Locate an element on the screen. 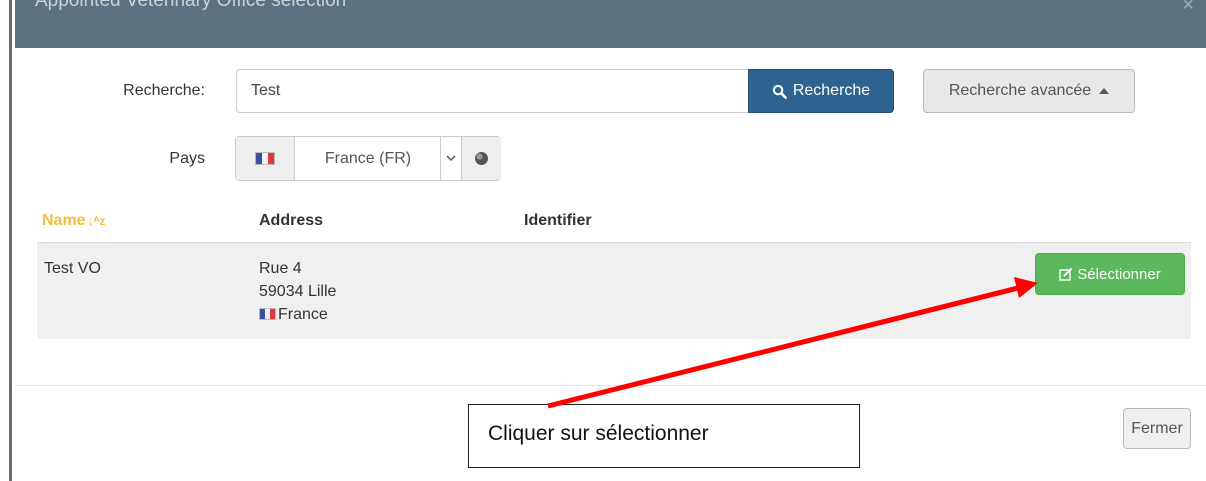  edit-icon is located at coordinates (1066, 274).